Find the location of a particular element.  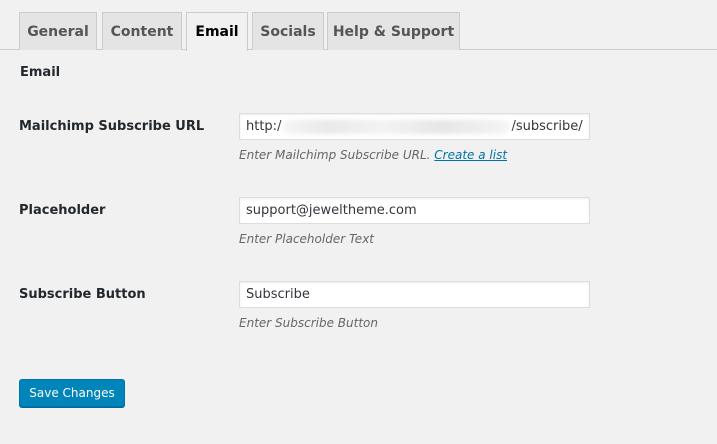

url-prefix: http:/ is located at coordinates (264, 126).